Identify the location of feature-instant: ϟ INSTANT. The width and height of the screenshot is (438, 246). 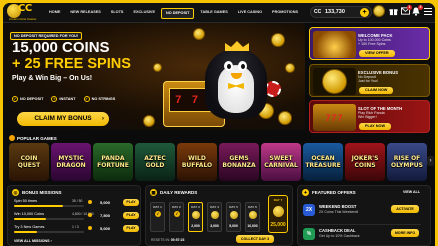
(63, 99).